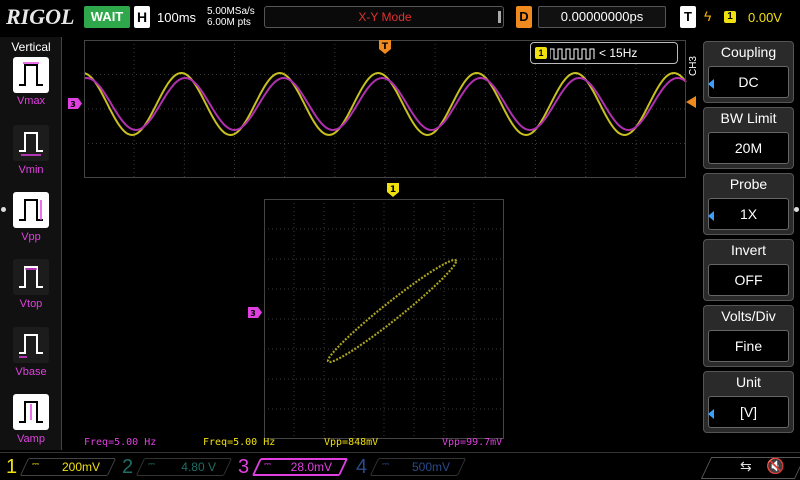 This screenshot has height=480, width=800. I want to click on volts-div-value: Fine, so click(748, 346).